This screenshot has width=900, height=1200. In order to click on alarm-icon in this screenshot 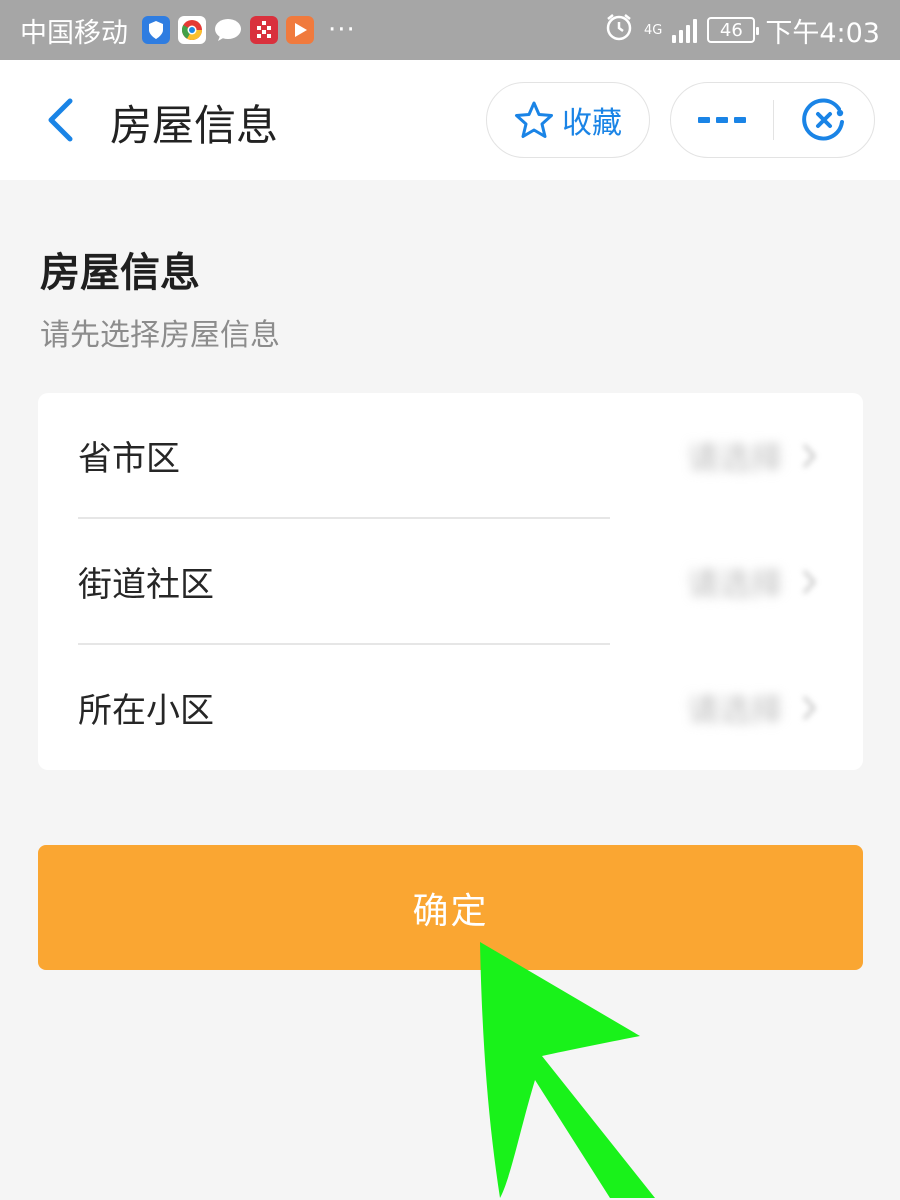, I will do `click(619, 30)`.